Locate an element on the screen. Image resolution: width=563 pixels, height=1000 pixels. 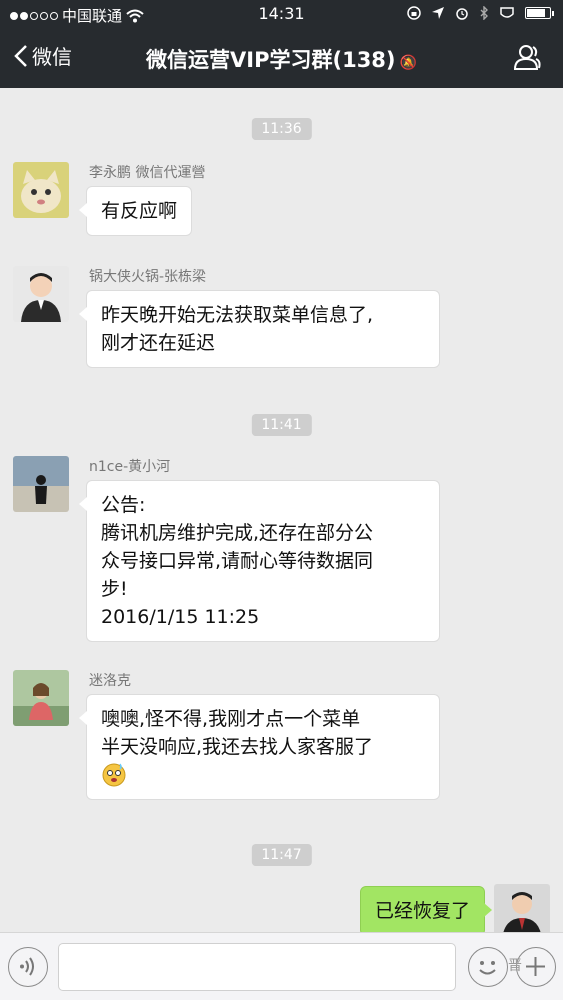
group-info-button is located at coordinates (528, 59).